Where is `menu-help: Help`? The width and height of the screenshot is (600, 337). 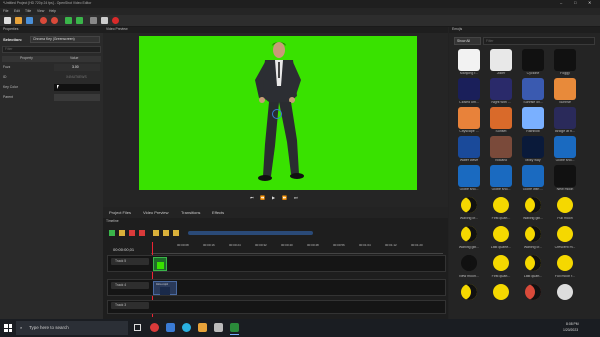
menu-help: Help is located at coordinates (52, 11).